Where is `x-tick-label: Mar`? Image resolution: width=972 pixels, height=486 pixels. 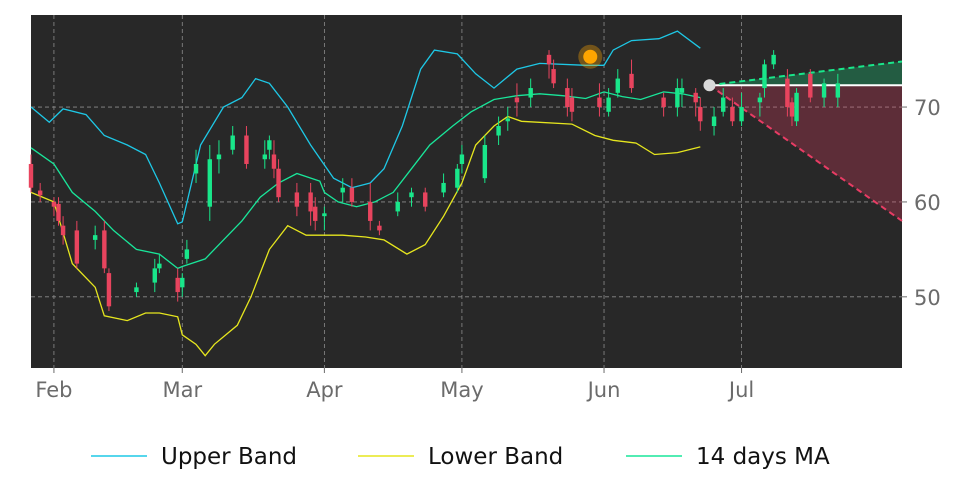 x-tick-label: Mar is located at coordinates (182, 390).